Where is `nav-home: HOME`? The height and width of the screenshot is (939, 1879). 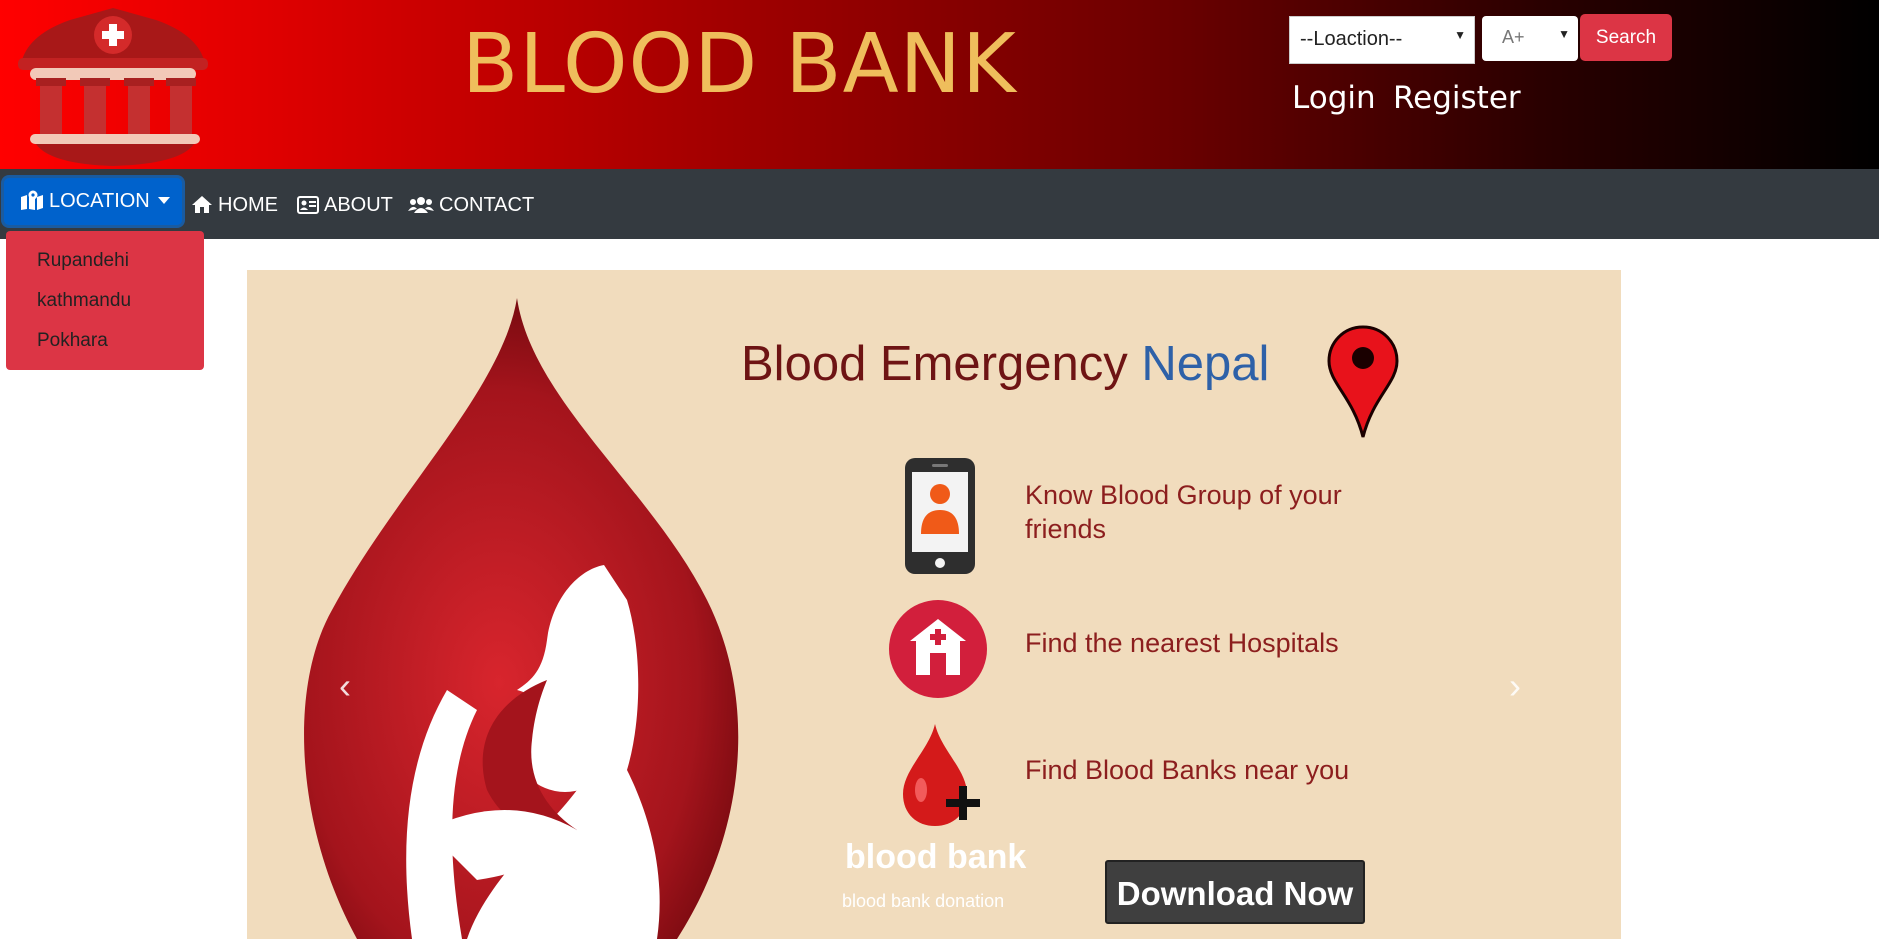
nav-home: HOME is located at coordinates (234, 205).